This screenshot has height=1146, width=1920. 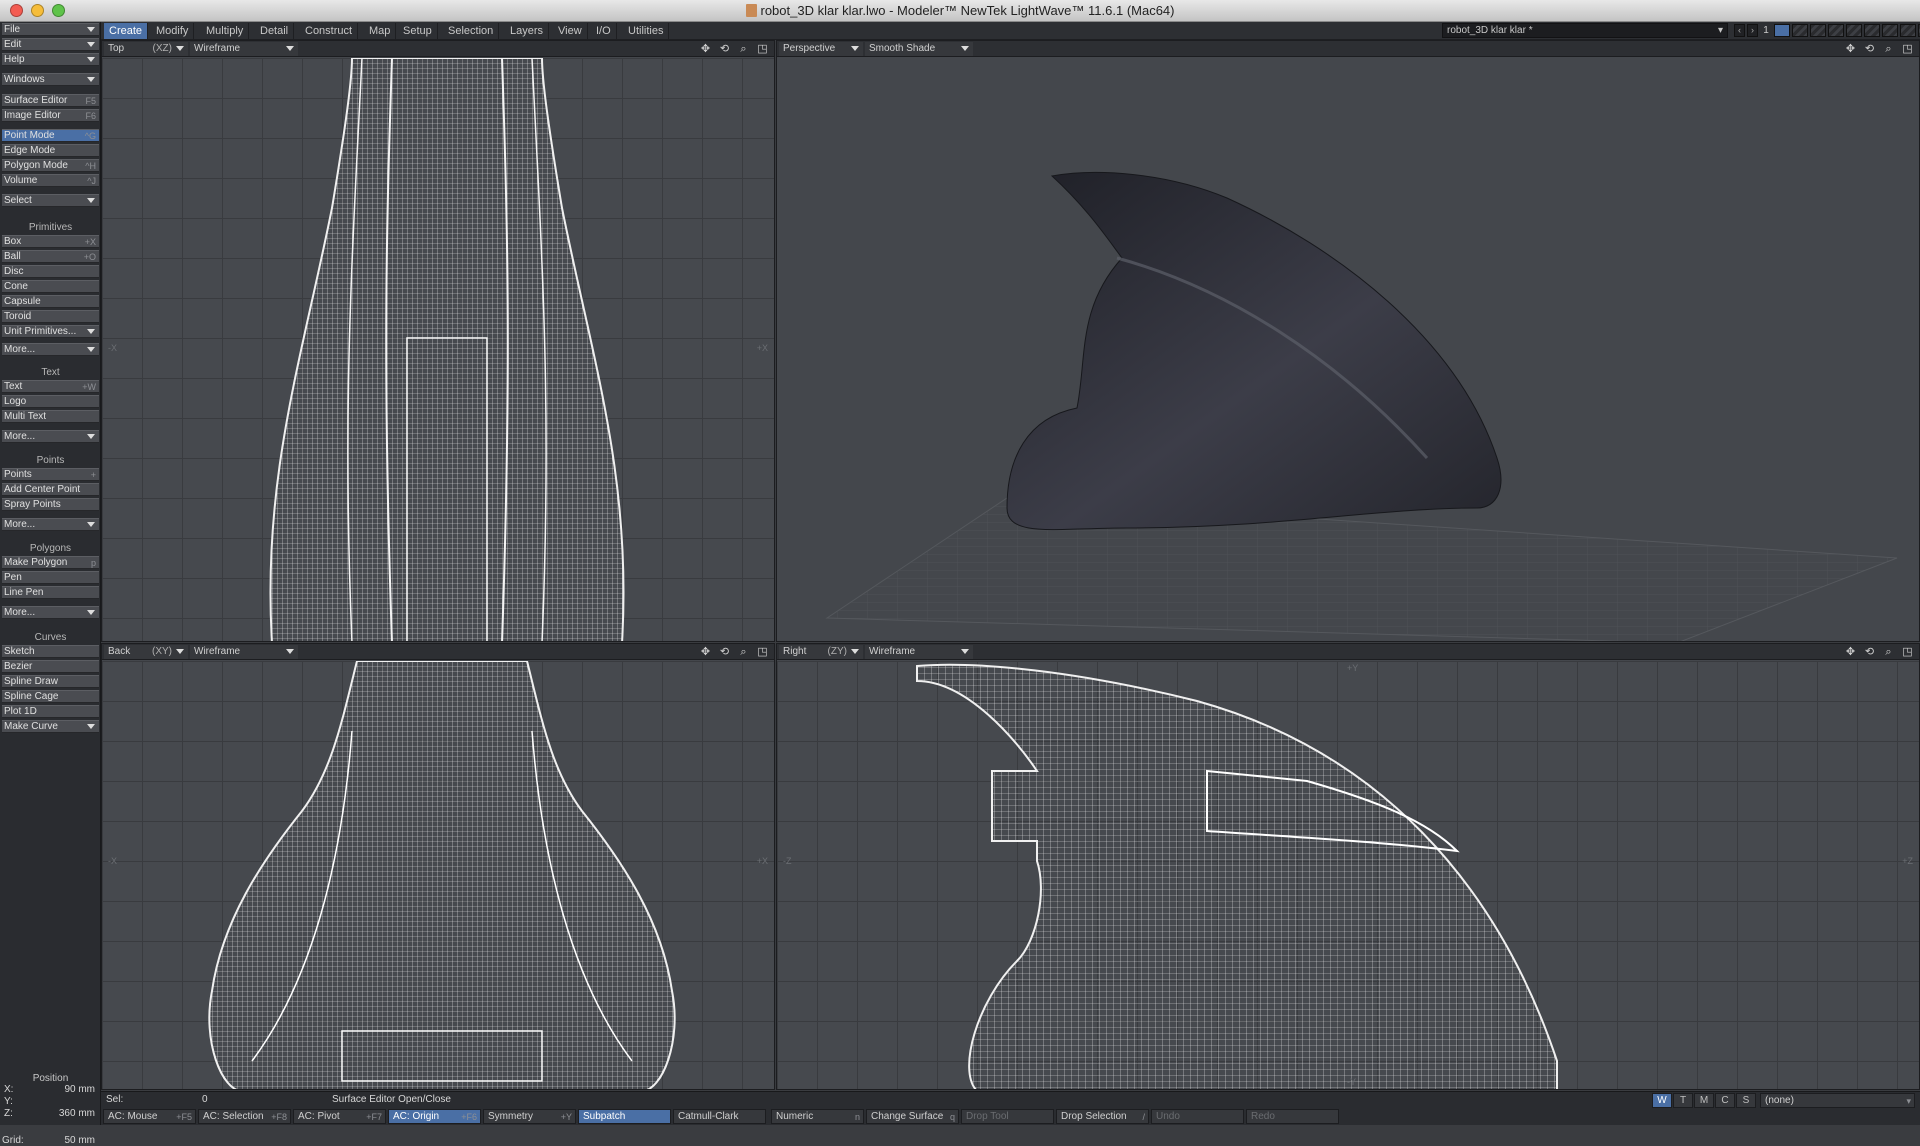 I want to click on edit-menu: Edit, so click(x=50, y=44).